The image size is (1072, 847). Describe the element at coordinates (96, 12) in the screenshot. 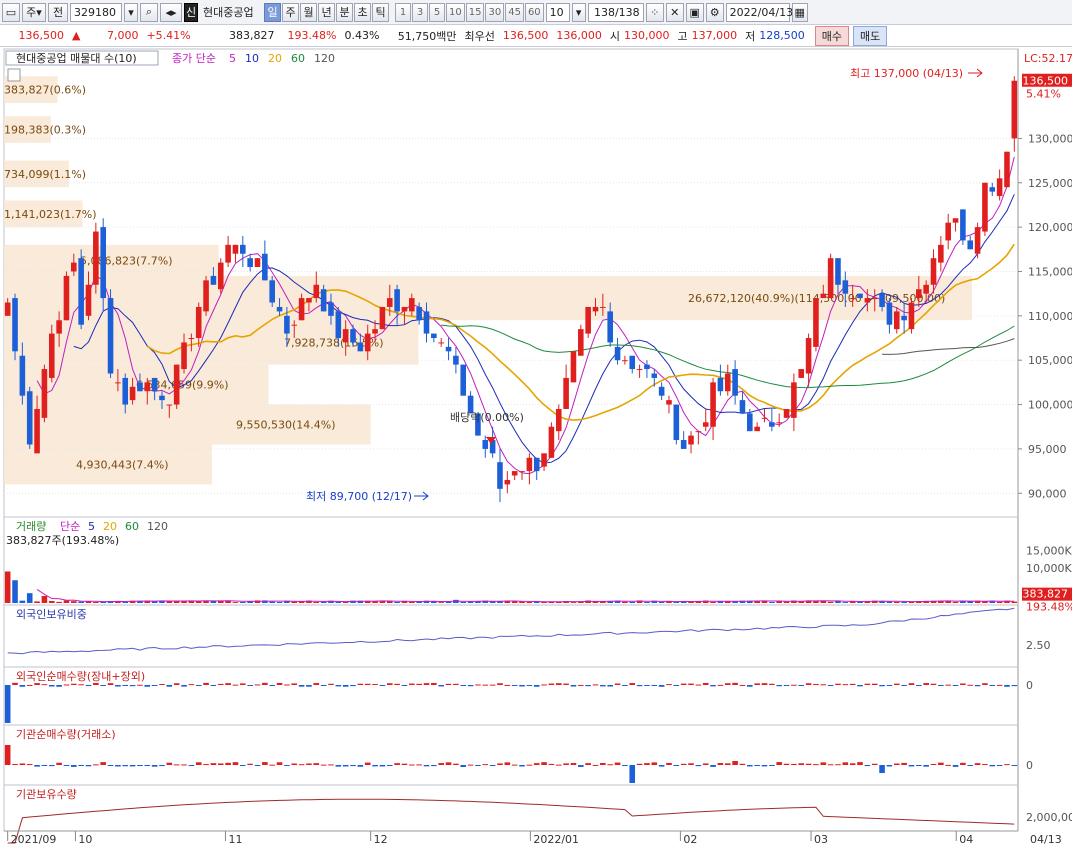

I see `stock-code-input: 329180` at that location.